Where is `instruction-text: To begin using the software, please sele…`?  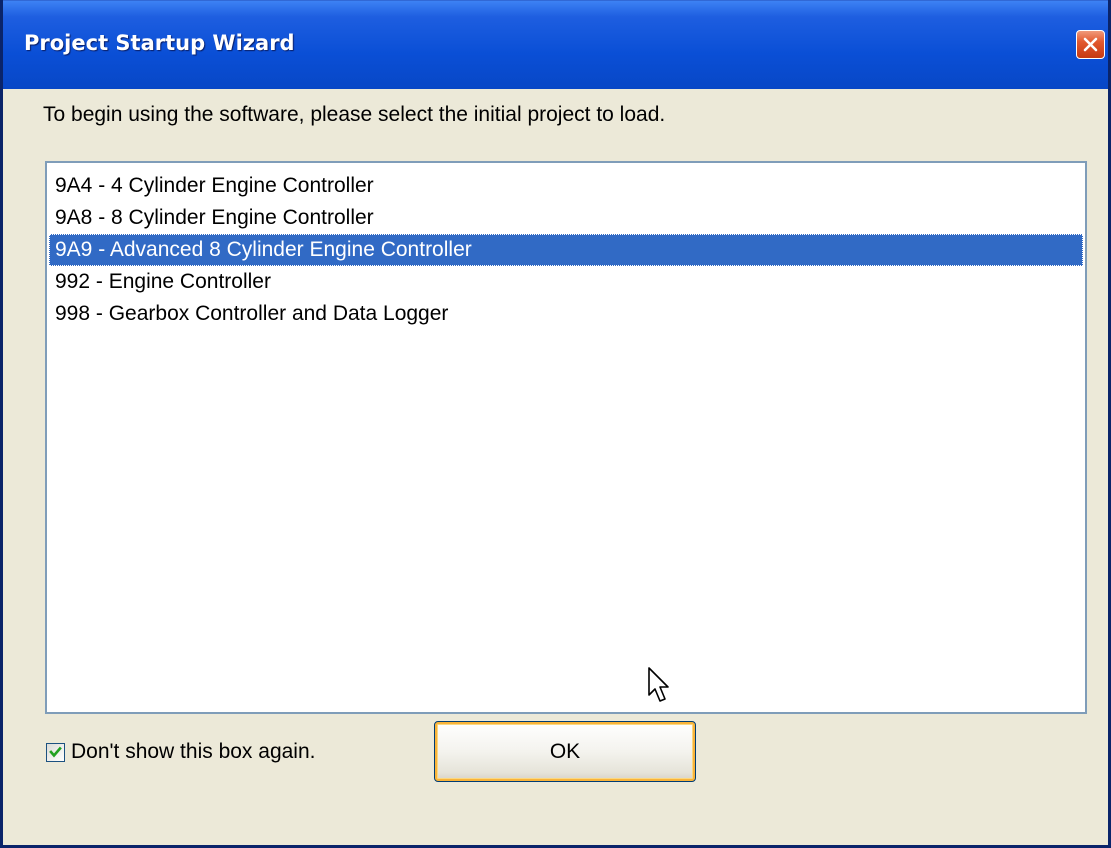 instruction-text: To begin using the software, please sele… is located at coordinates (354, 114).